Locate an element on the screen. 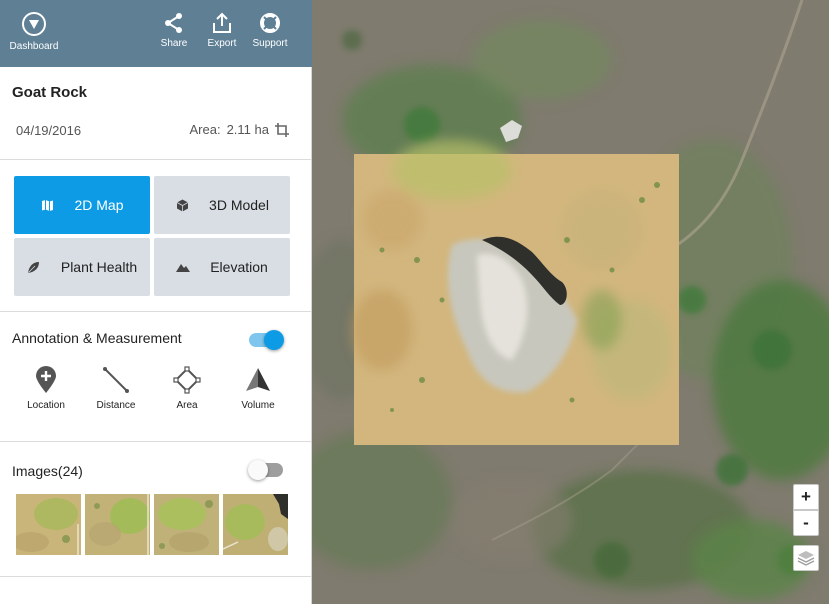 The width and height of the screenshot is (829, 604). images-toggle is located at coordinates (265, 470).